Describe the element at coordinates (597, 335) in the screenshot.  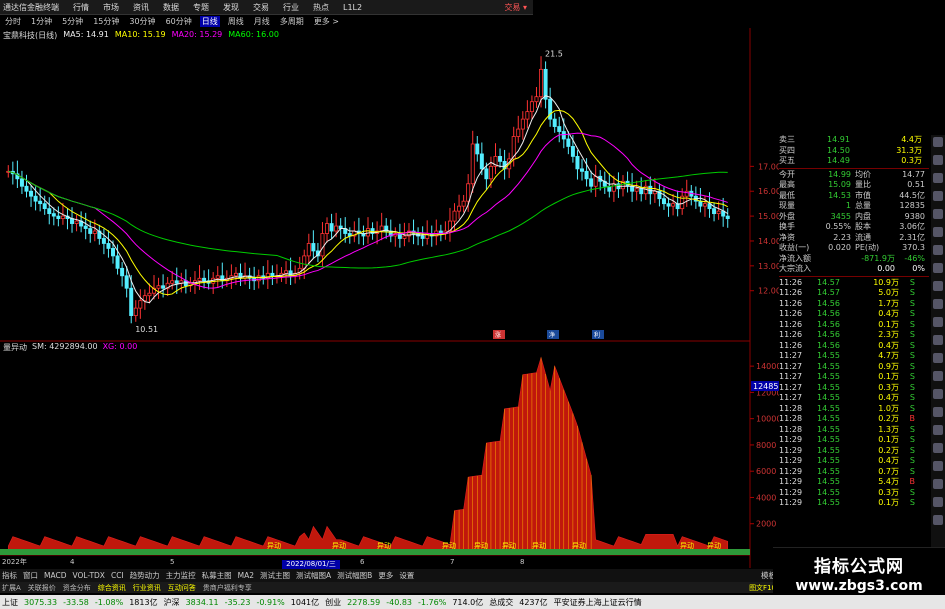
I see `event-marker-label: 利` at that location.